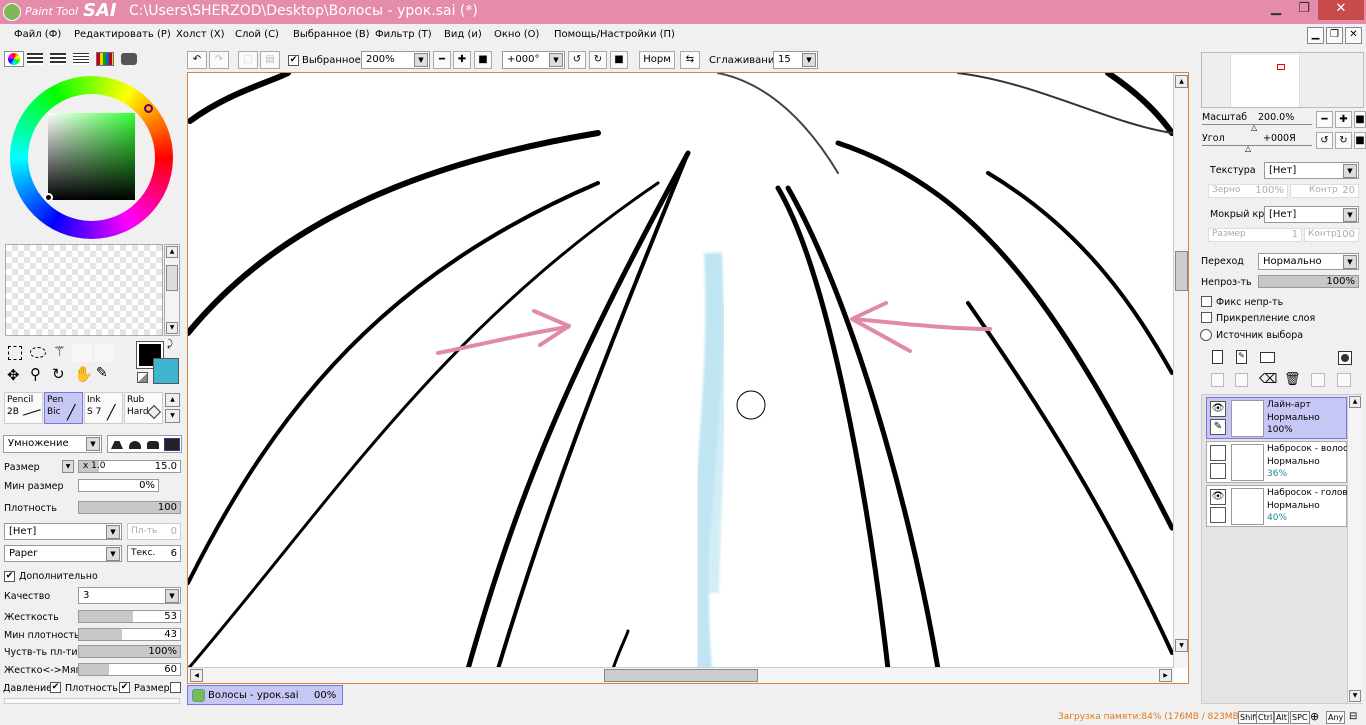 The image size is (1366, 725). I want to click on rotate-cw-button: ↻, so click(598, 60).